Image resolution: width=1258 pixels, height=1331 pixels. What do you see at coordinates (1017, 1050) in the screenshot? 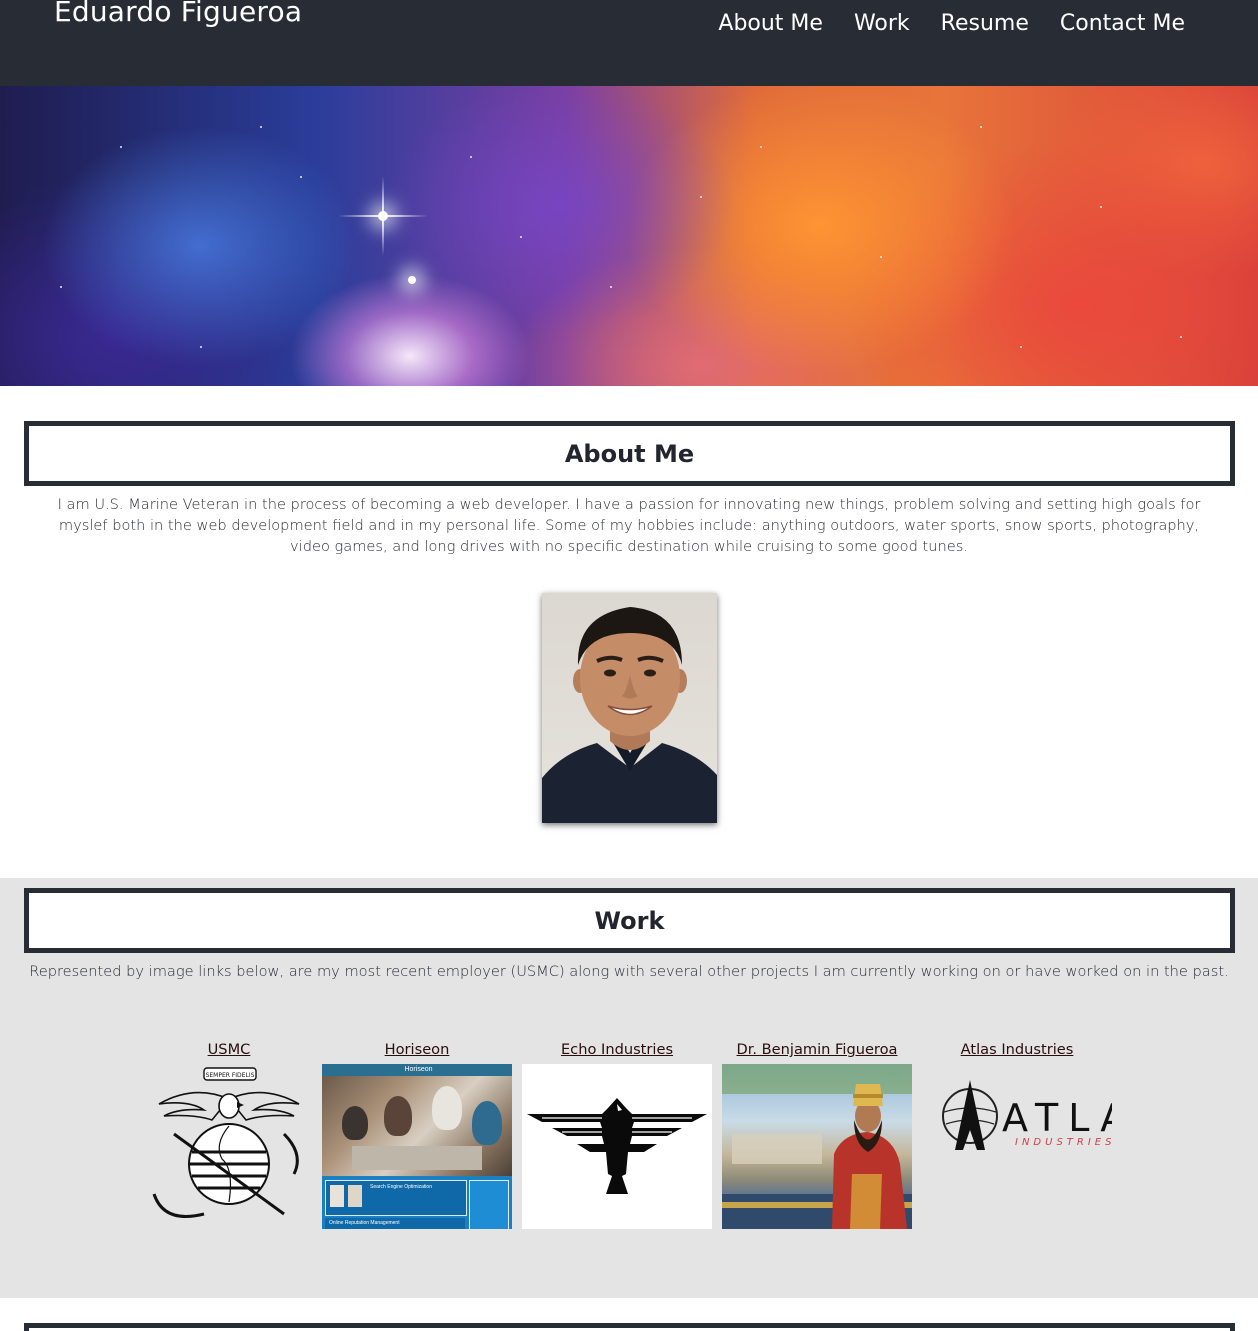
I see `project-link-atlas-industries: Atlas Industries` at bounding box center [1017, 1050].